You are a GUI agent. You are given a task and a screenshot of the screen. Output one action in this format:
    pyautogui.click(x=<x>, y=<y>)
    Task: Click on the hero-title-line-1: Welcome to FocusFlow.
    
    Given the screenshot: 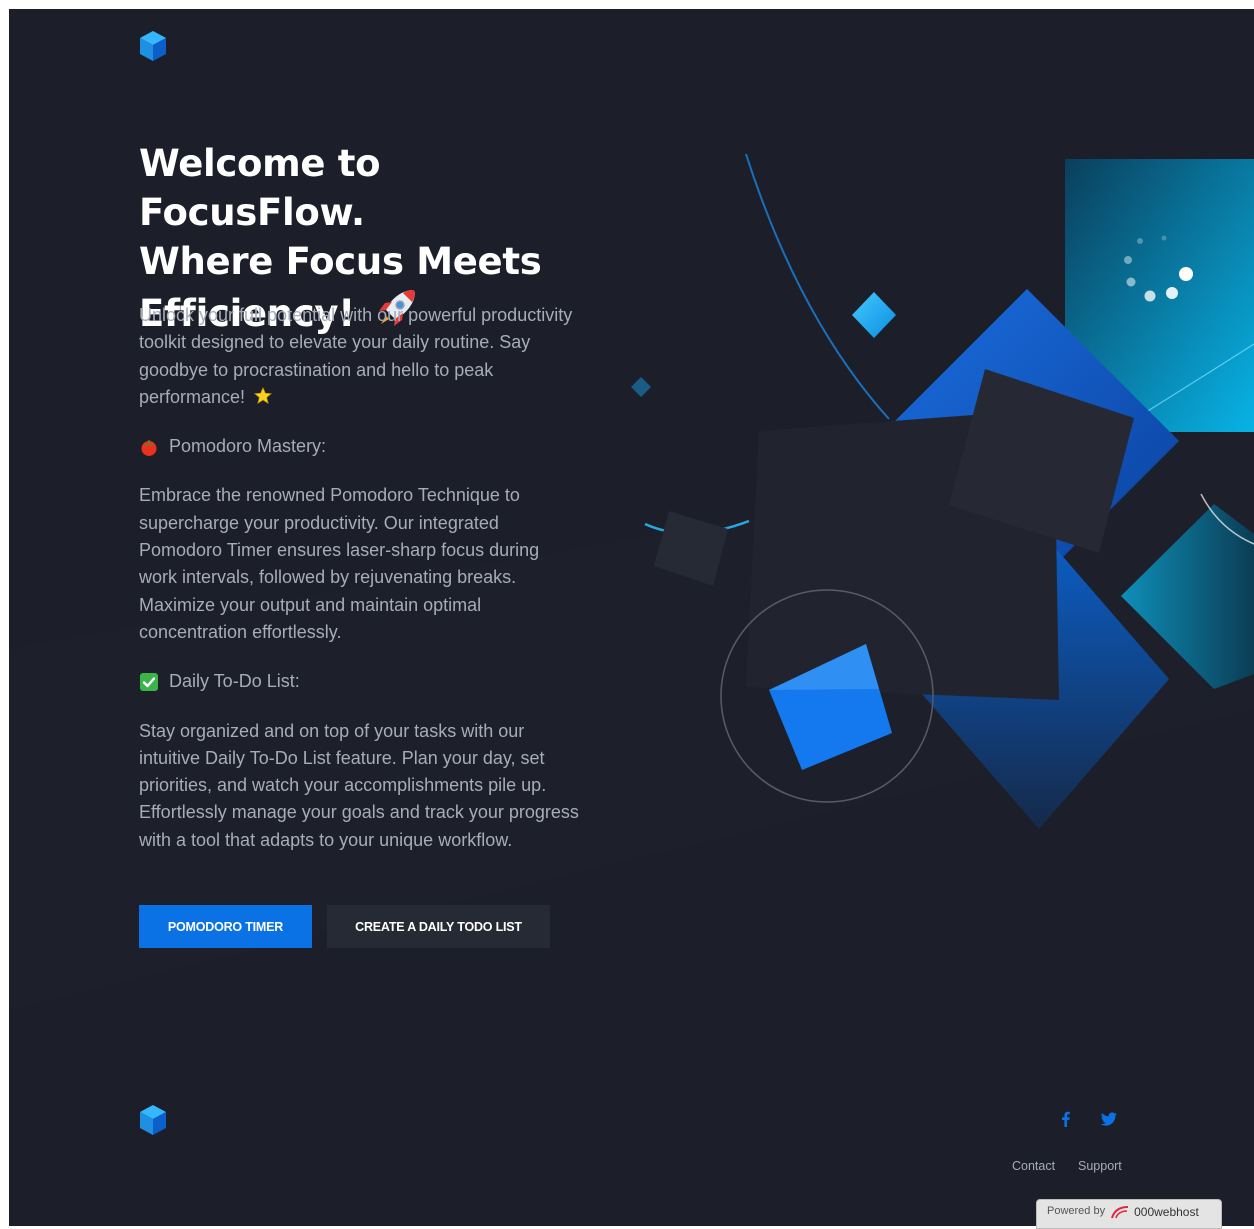 What is the action you would take?
    pyautogui.click(x=260, y=188)
    